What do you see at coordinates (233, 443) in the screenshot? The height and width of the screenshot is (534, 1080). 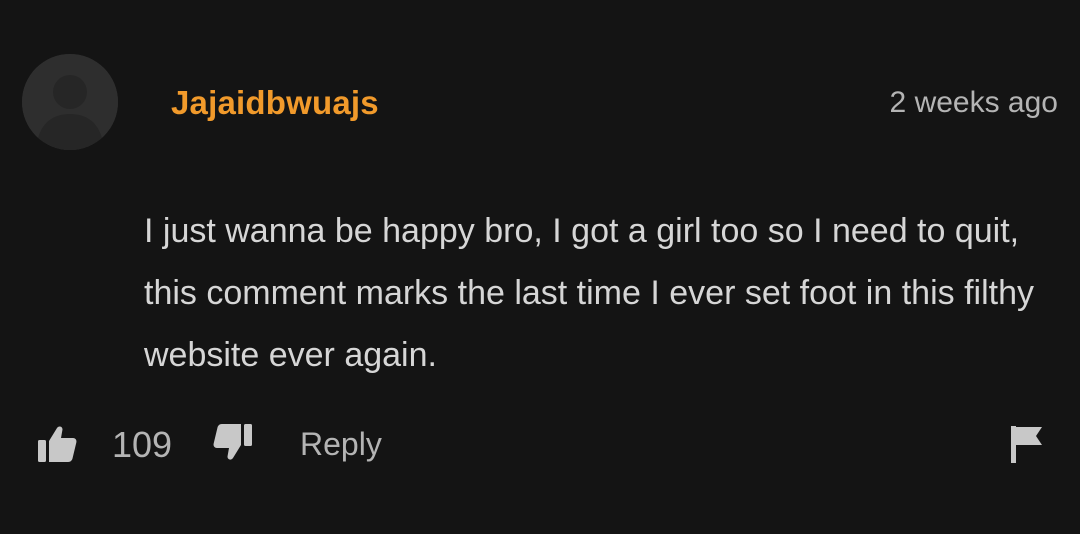 I see `thumbs-down-icon` at bounding box center [233, 443].